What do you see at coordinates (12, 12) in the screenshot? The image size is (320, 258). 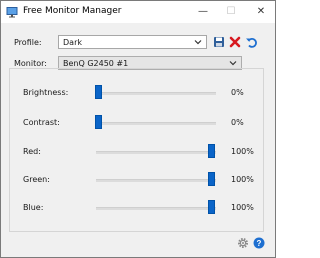 I see `monitor-app-icon` at bounding box center [12, 12].